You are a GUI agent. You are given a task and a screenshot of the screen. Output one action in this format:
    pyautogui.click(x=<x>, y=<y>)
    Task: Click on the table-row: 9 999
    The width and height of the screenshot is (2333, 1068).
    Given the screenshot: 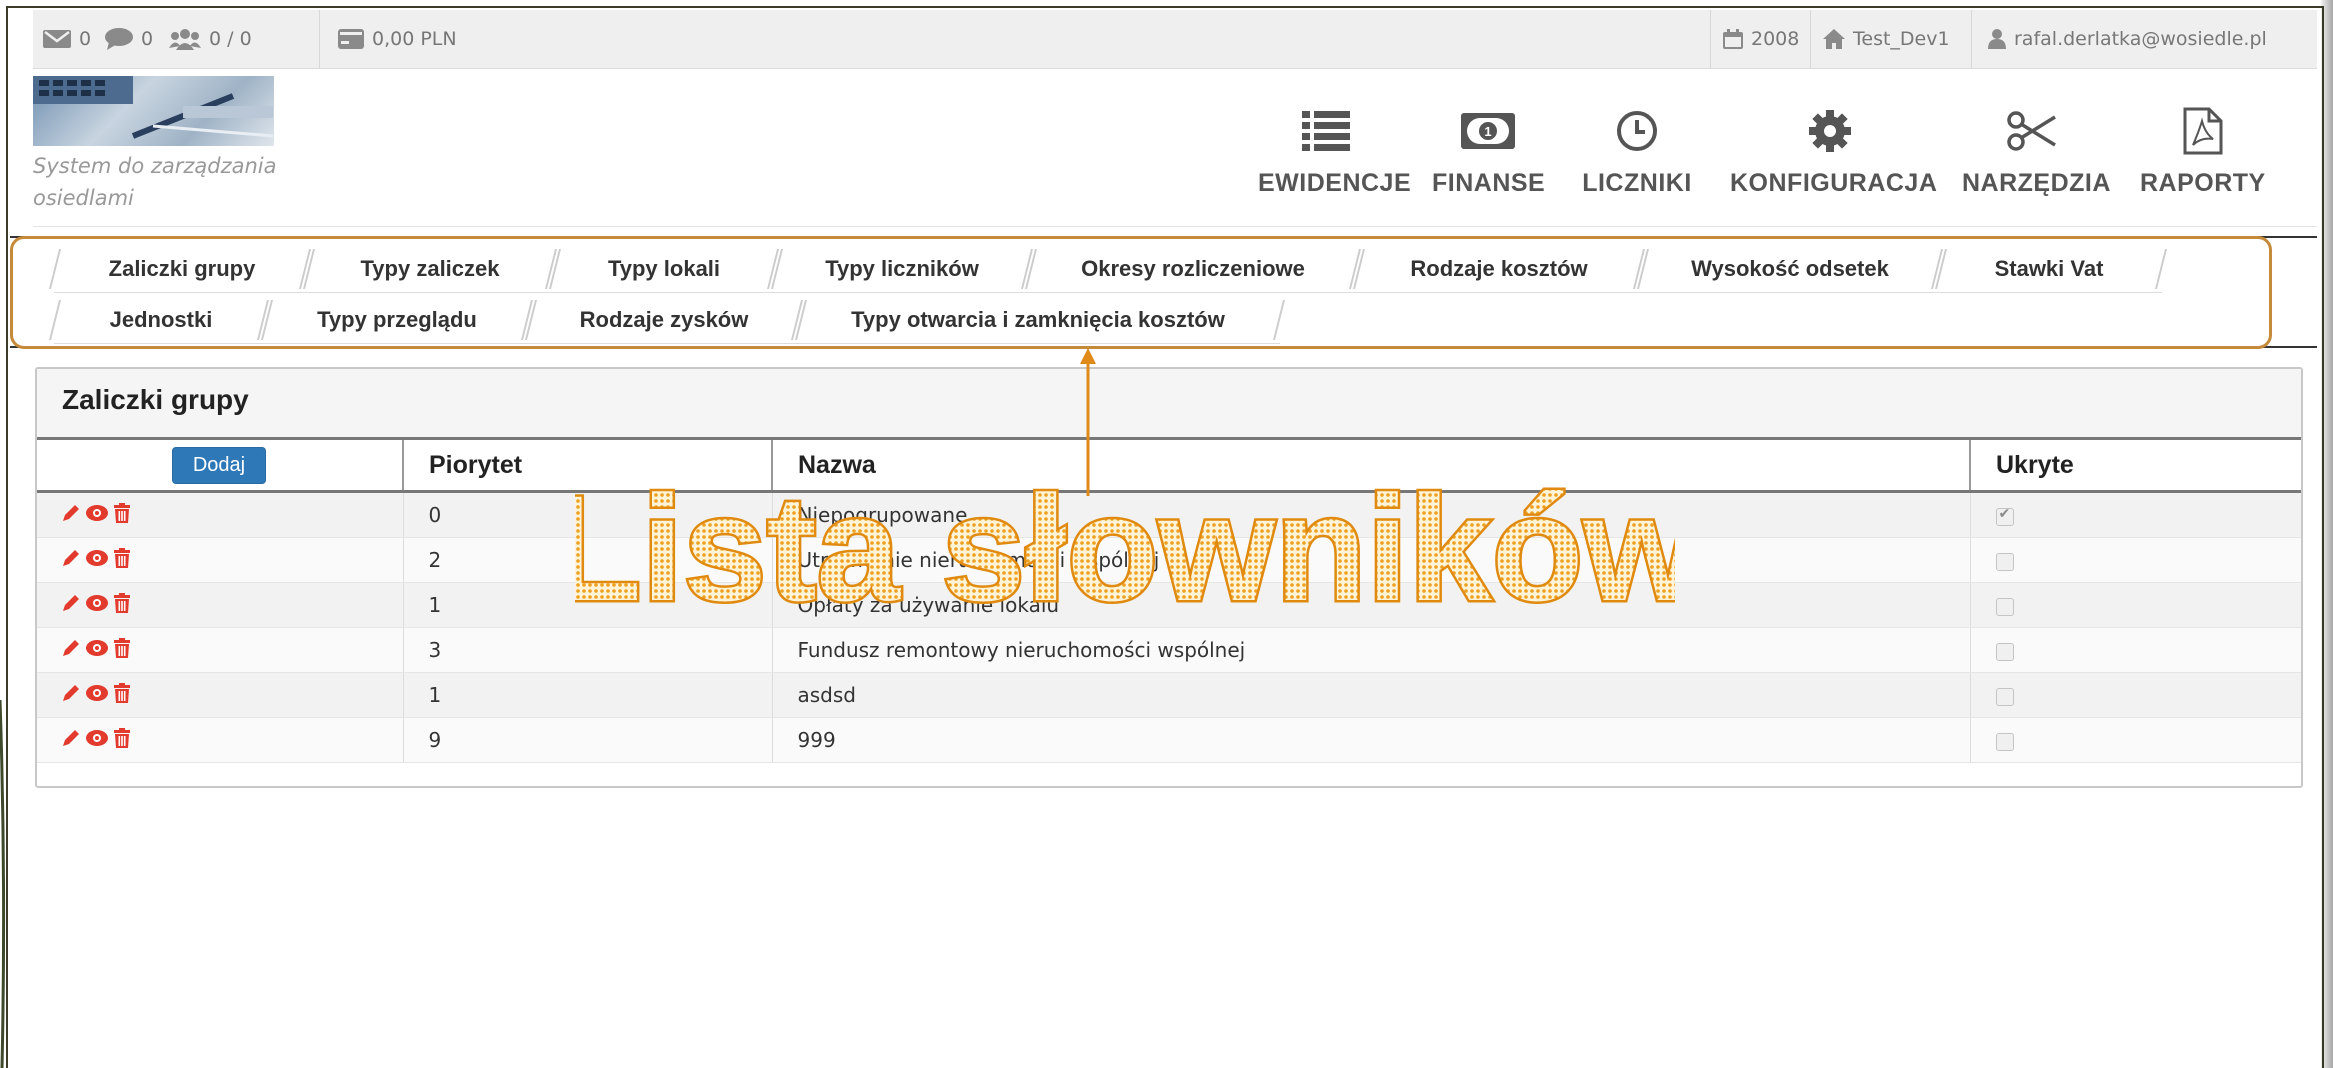 What is the action you would take?
    pyautogui.click(x=1169, y=740)
    